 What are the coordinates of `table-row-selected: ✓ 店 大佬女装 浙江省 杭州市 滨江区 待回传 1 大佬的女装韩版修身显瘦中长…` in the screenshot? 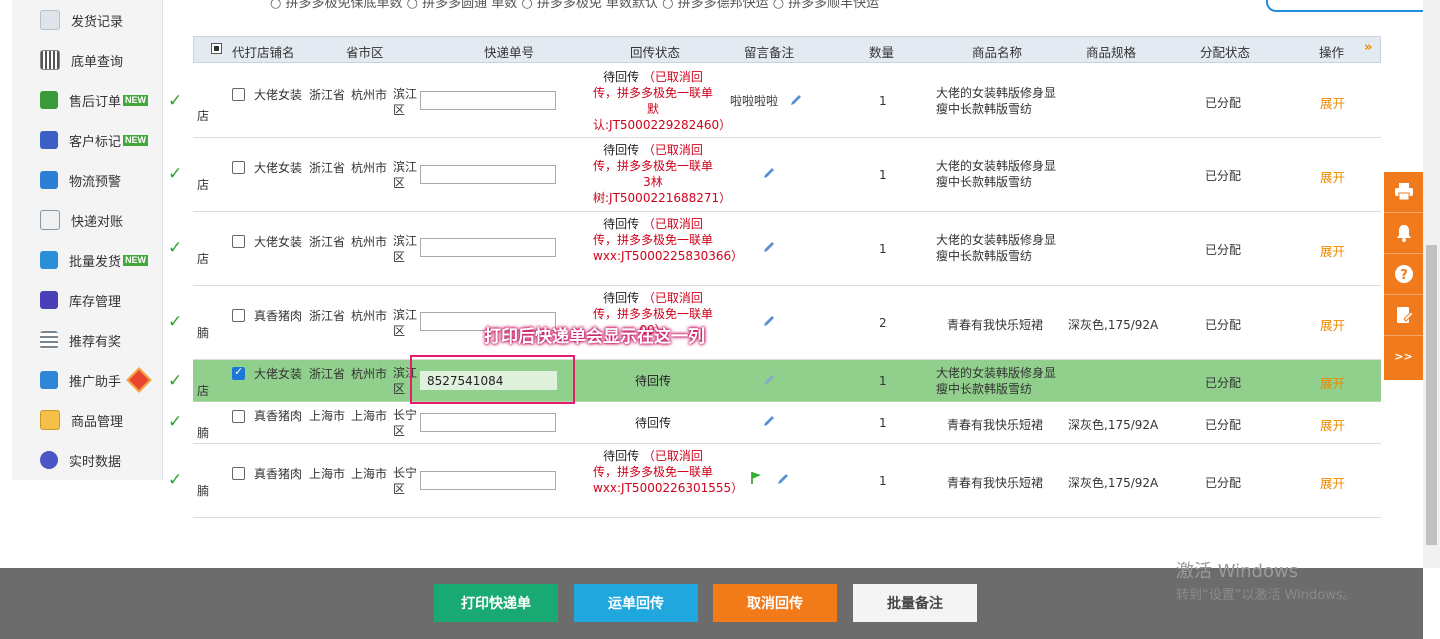 It's located at (774, 381).